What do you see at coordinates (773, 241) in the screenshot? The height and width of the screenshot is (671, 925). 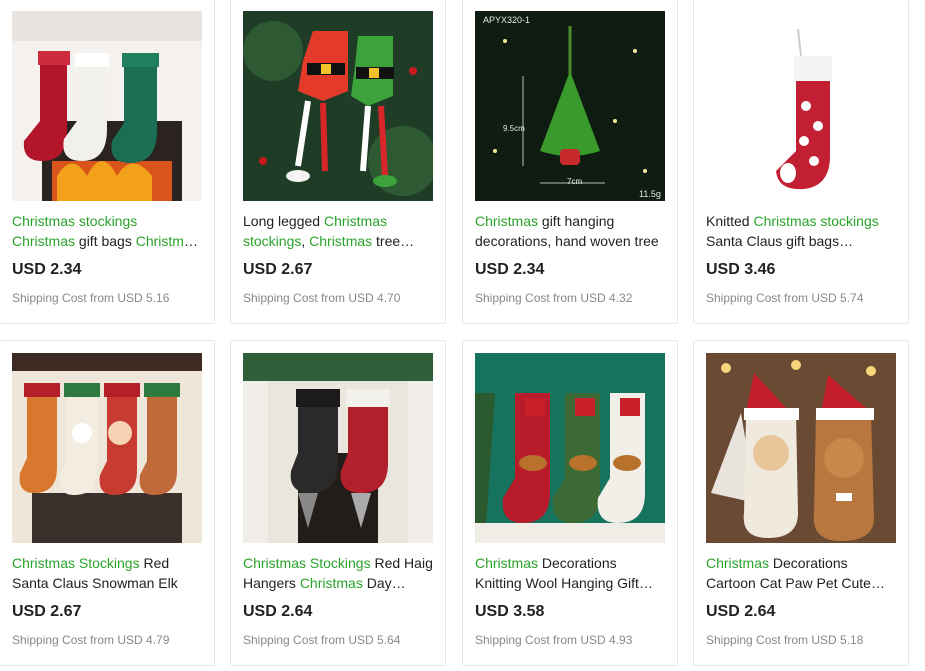 I see `title-text: Santa Claus gift bags decorations` at bounding box center [773, 241].